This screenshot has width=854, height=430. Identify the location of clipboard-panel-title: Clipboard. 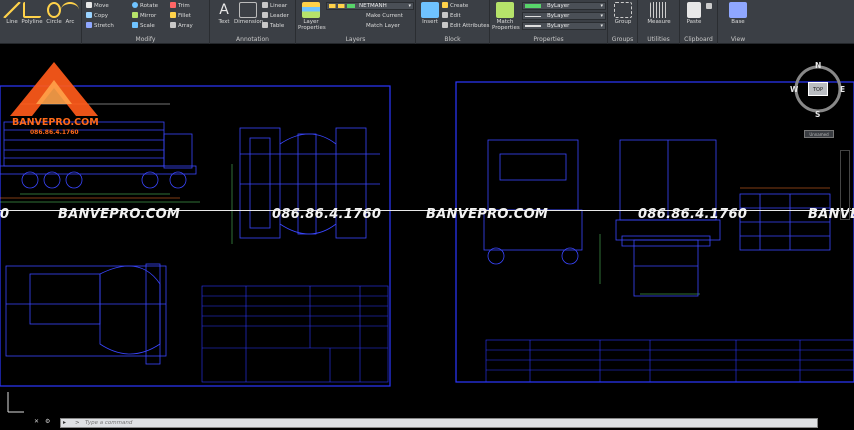
(698, 39).